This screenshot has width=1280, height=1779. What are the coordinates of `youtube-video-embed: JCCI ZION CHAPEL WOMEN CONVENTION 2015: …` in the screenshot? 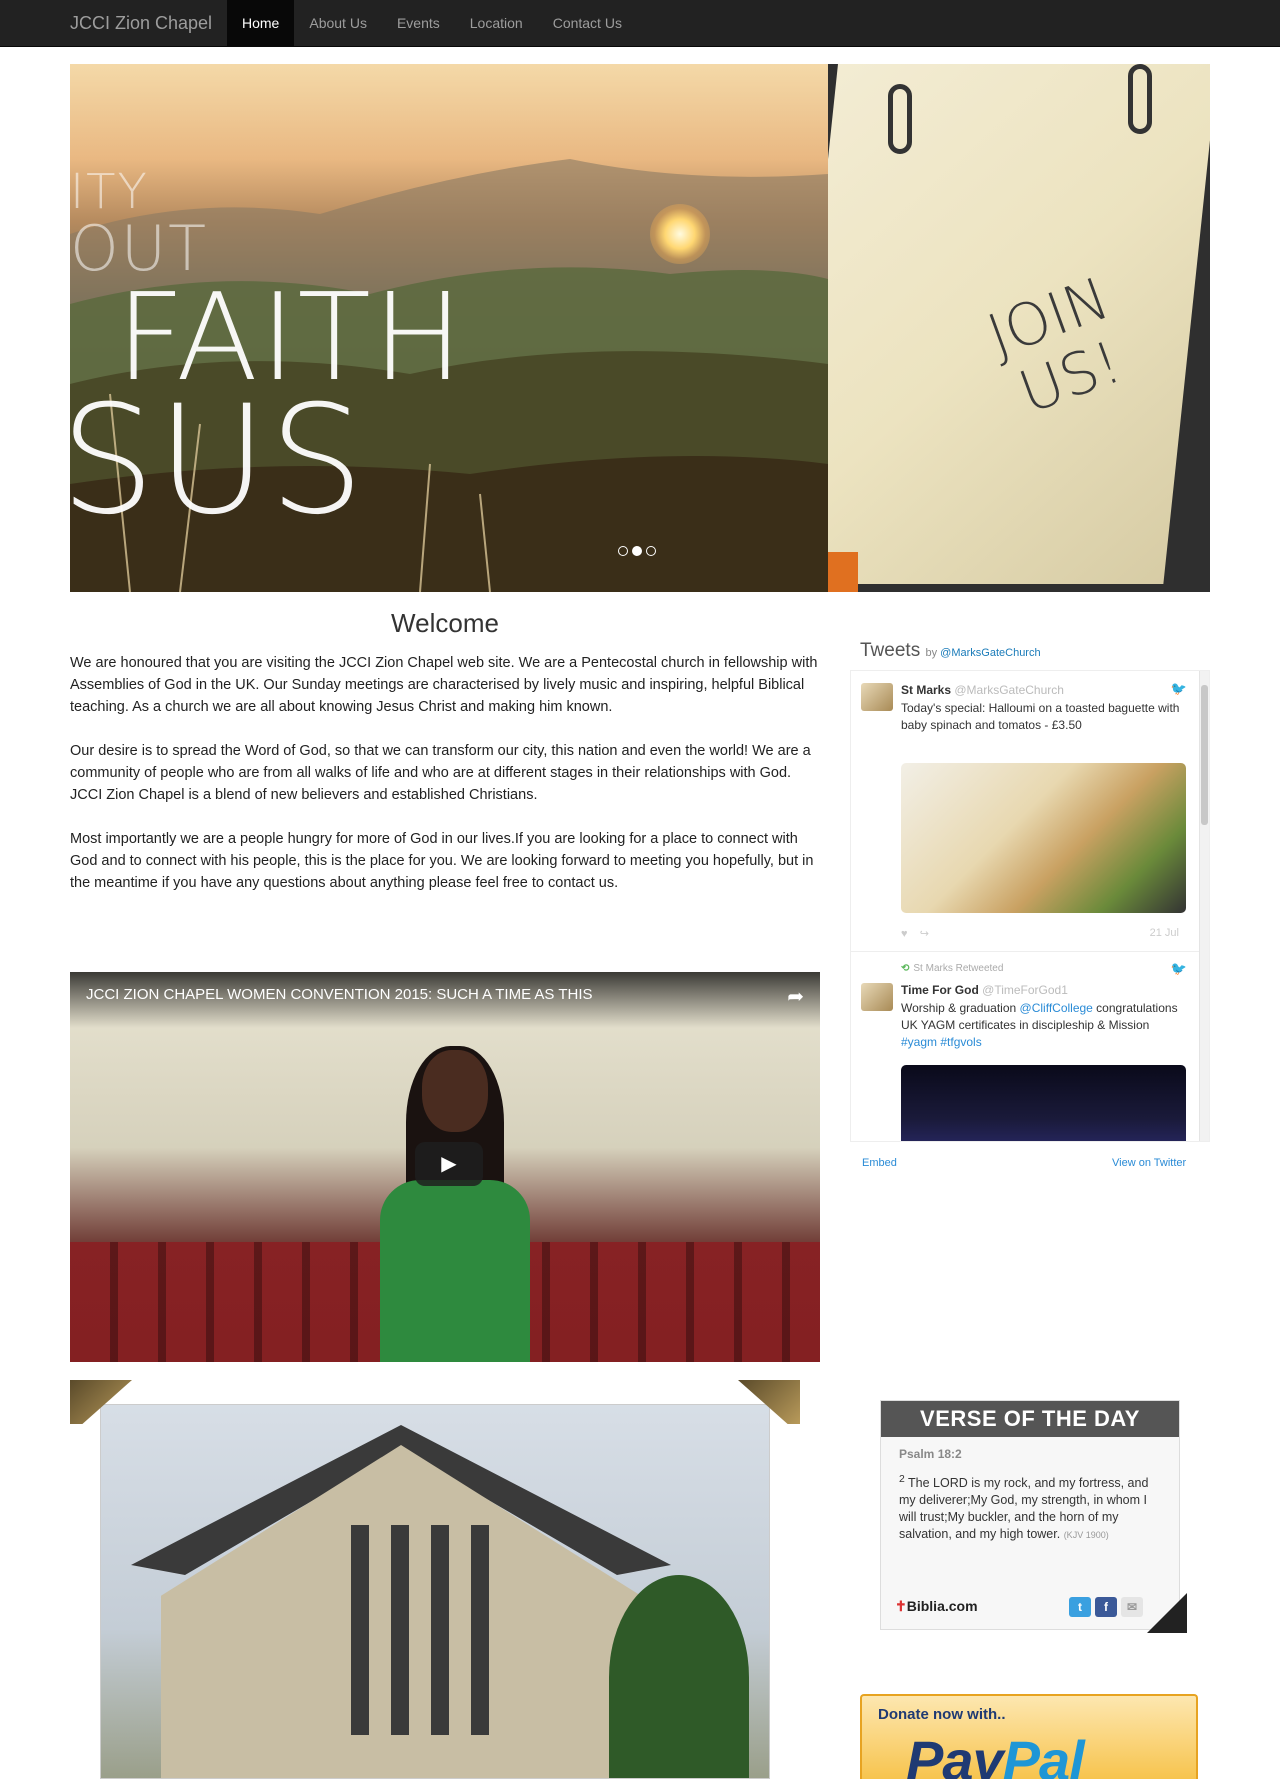 It's located at (445, 1167).